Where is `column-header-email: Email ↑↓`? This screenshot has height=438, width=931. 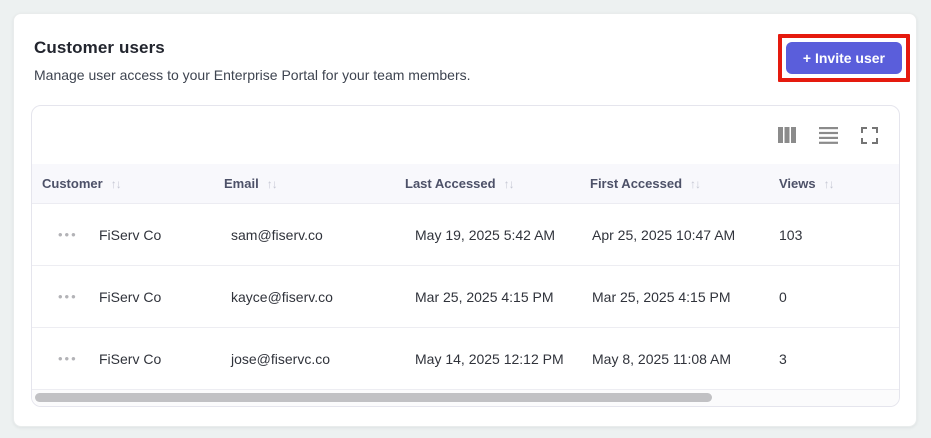 column-header-email: Email ↑↓ is located at coordinates (314, 183).